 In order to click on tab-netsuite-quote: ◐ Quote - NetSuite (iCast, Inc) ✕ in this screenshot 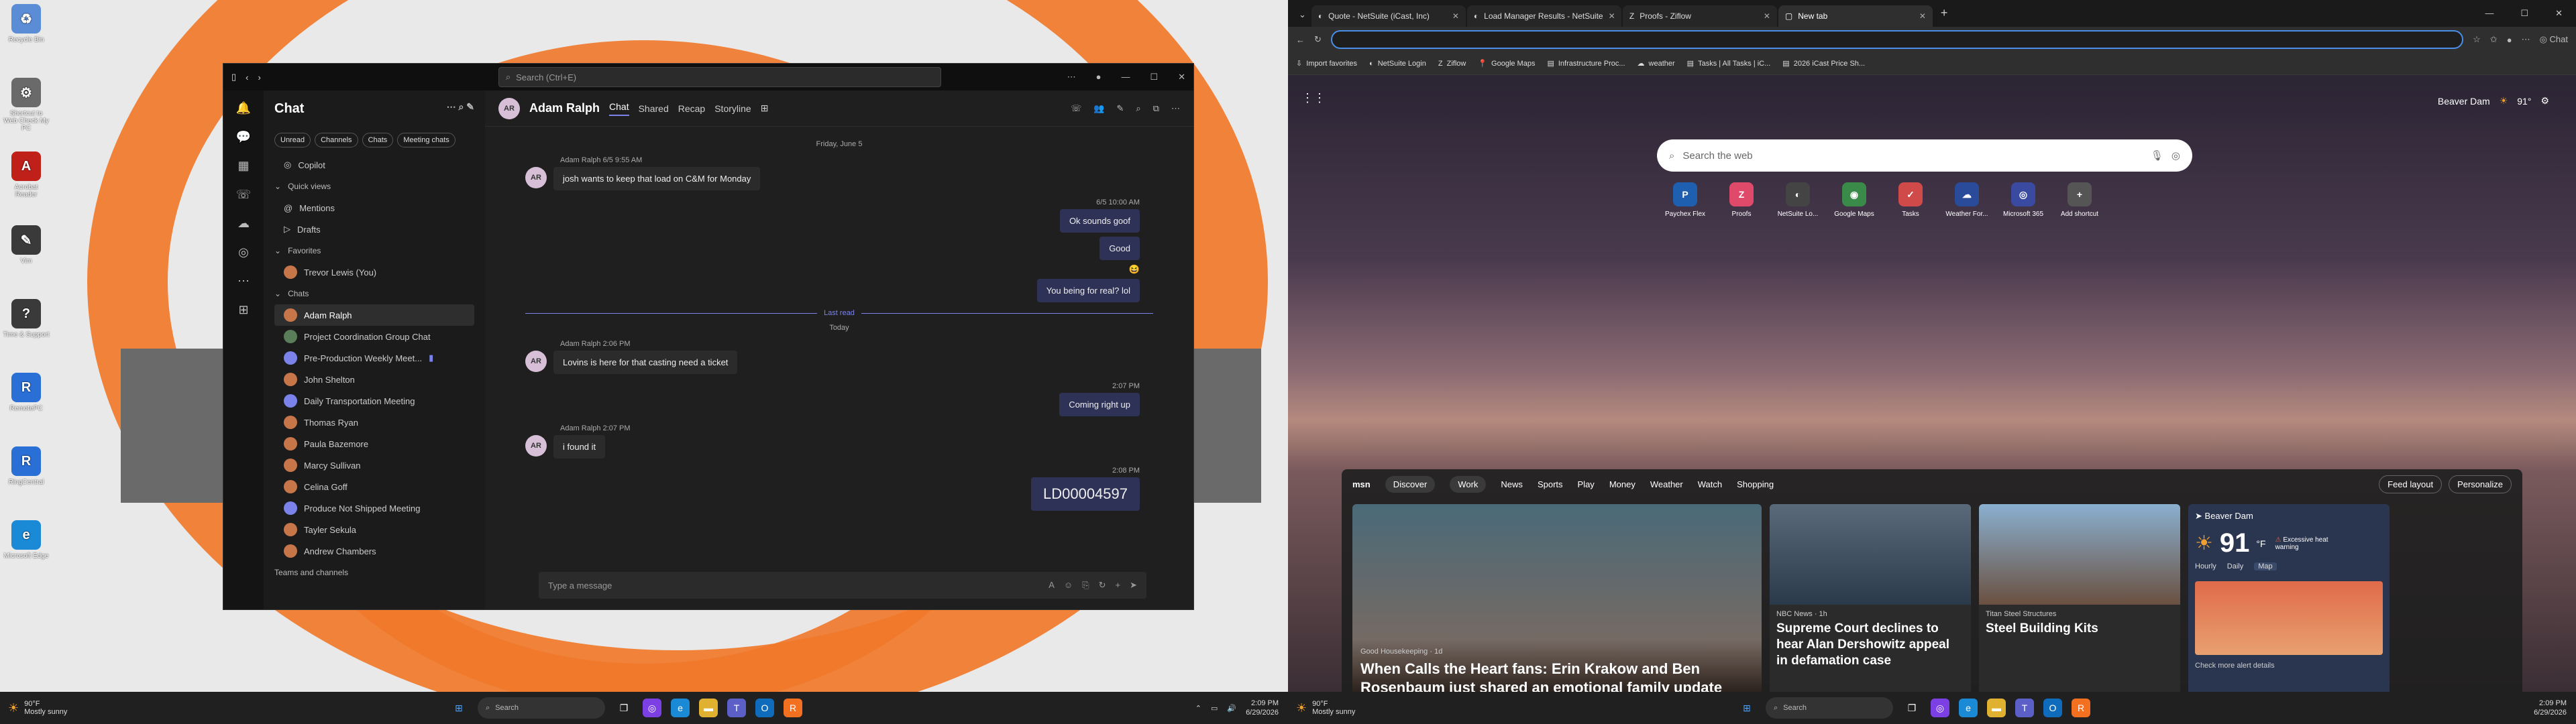, I will do `click(1388, 16)`.